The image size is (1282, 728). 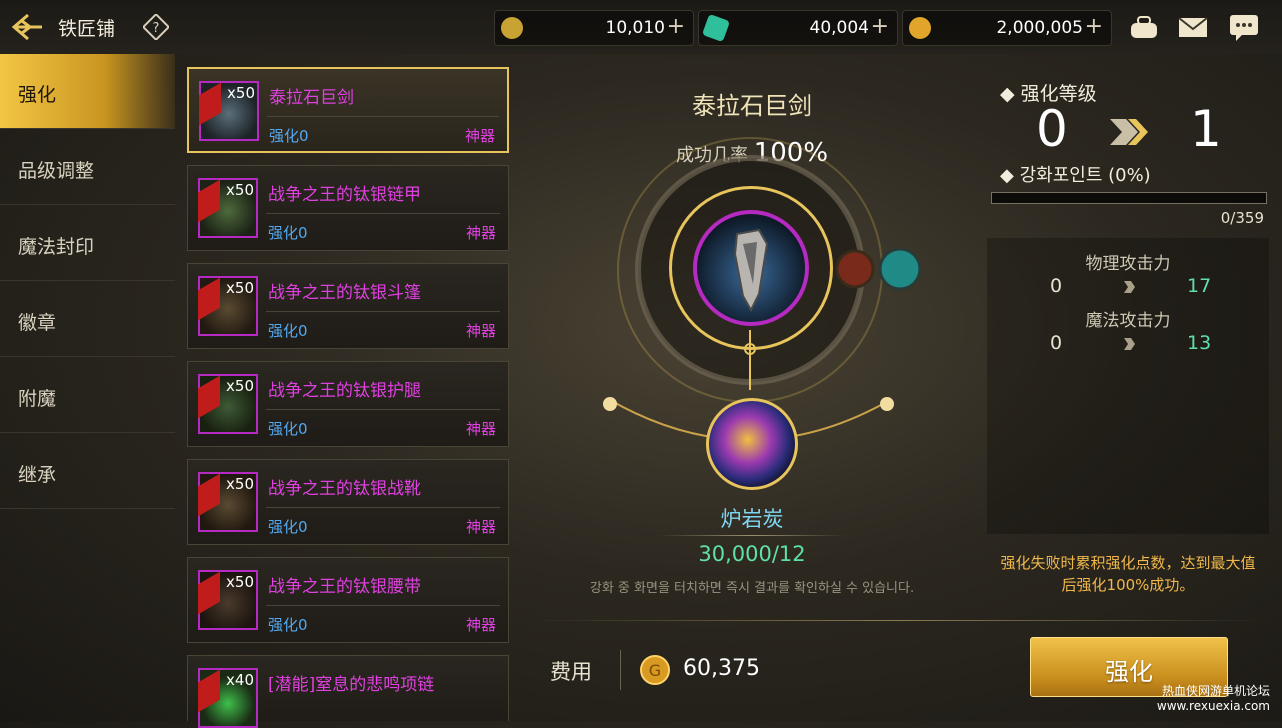 I want to click on crystal-value: 40,004, so click(x=839, y=28).